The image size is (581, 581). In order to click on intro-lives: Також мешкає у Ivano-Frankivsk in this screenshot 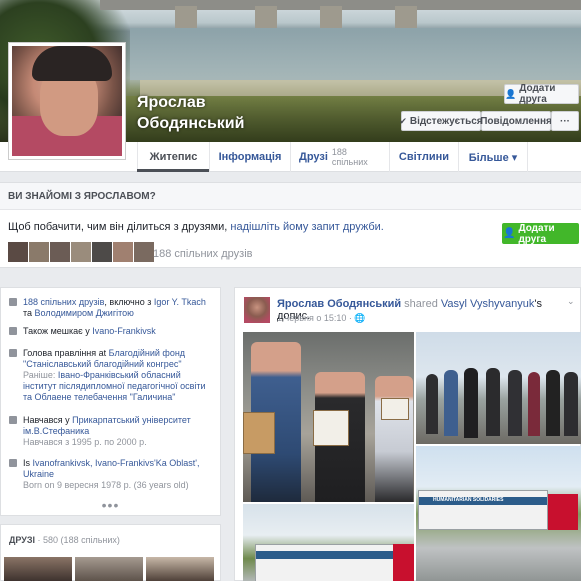, I will do `click(111, 331)`.